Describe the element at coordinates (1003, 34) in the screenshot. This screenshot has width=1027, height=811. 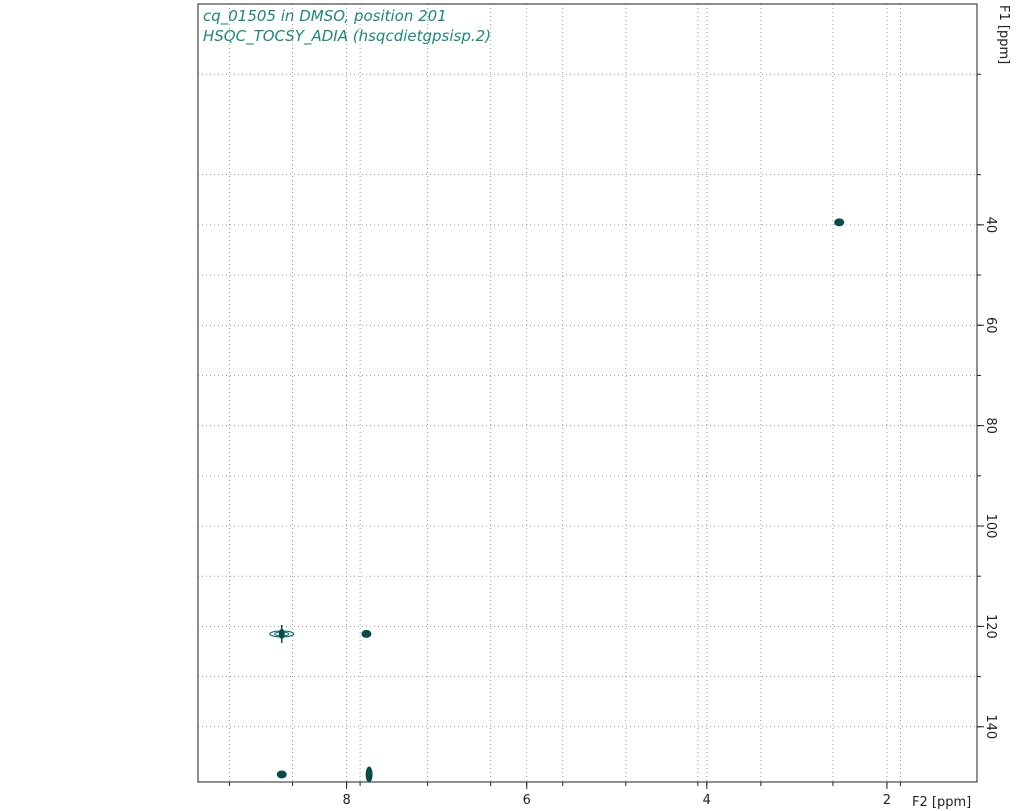
I see `y-axis-label: F1 [ppm]` at that location.